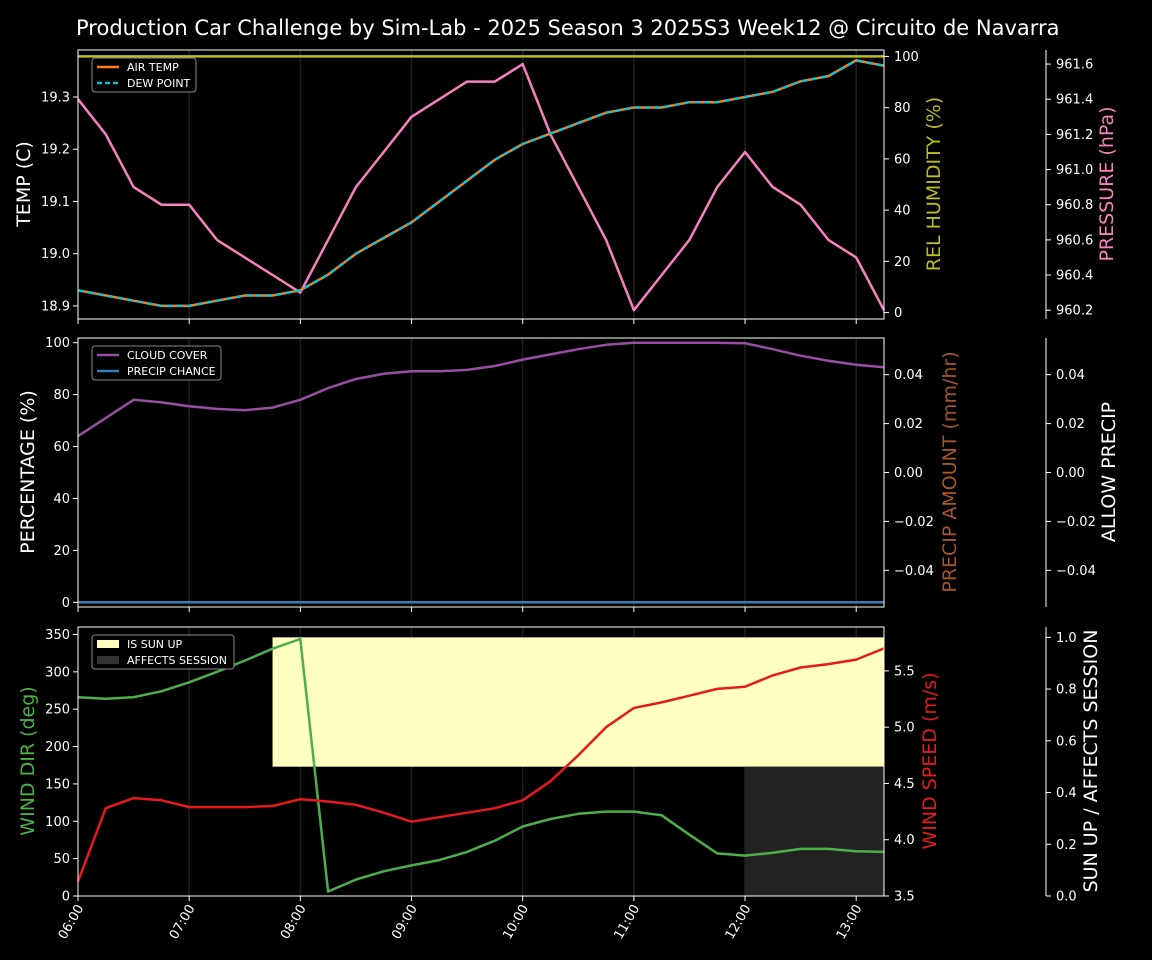 This screenshot has height=960, width=1152. Describe the element at coordinates (1070, 375) in the screenshot. I see `allow-precip-axis-tick-label: 0.04` at that location.